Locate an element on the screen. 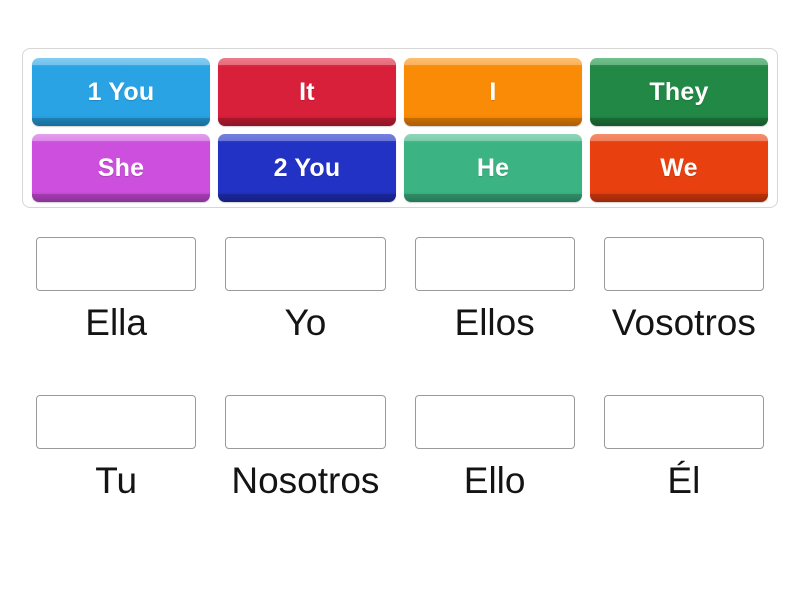  draggable-tile-we: We is located at coordinates (679, 168).